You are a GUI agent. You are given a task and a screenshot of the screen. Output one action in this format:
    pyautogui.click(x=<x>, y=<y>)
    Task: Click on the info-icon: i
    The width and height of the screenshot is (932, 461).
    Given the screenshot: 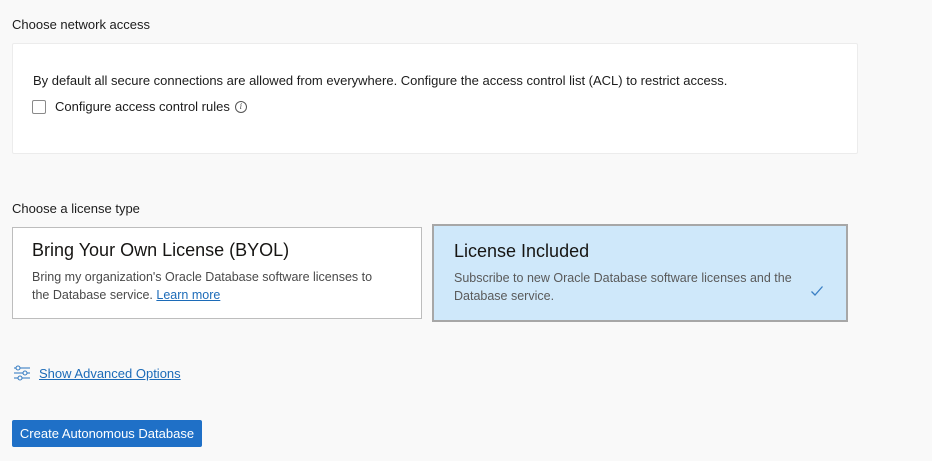 What is the action you would take?
    pyautogui.click(x=240, y=106)
    